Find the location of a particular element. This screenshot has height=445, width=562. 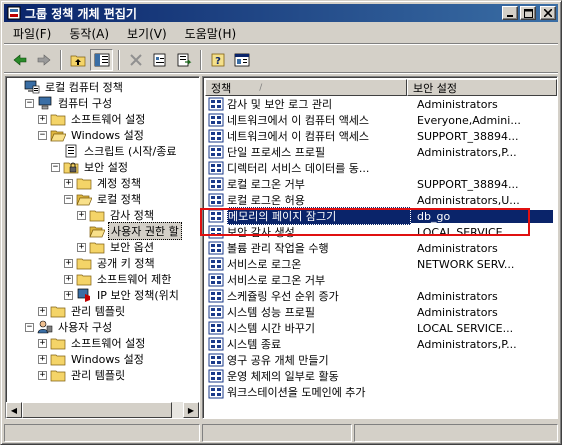

policy-row: 워크스테이션을 도메인에 추가 is located at coordinates (381, 392).